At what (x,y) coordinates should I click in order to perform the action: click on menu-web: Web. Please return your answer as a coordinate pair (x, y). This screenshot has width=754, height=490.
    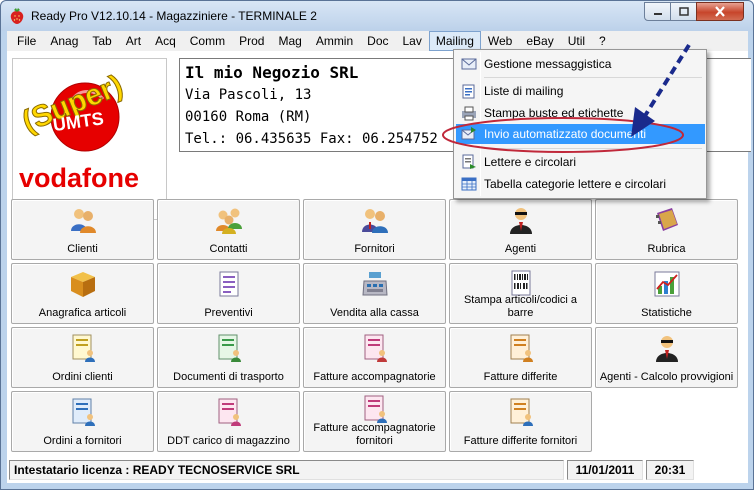
    Looking at the image, I should click on (500, 41).